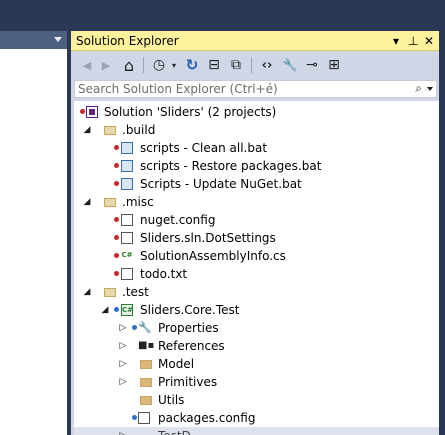  Describe the element at coordinates (135, 292) in the screenshot. I see `tree-item-label: .test` at that location.